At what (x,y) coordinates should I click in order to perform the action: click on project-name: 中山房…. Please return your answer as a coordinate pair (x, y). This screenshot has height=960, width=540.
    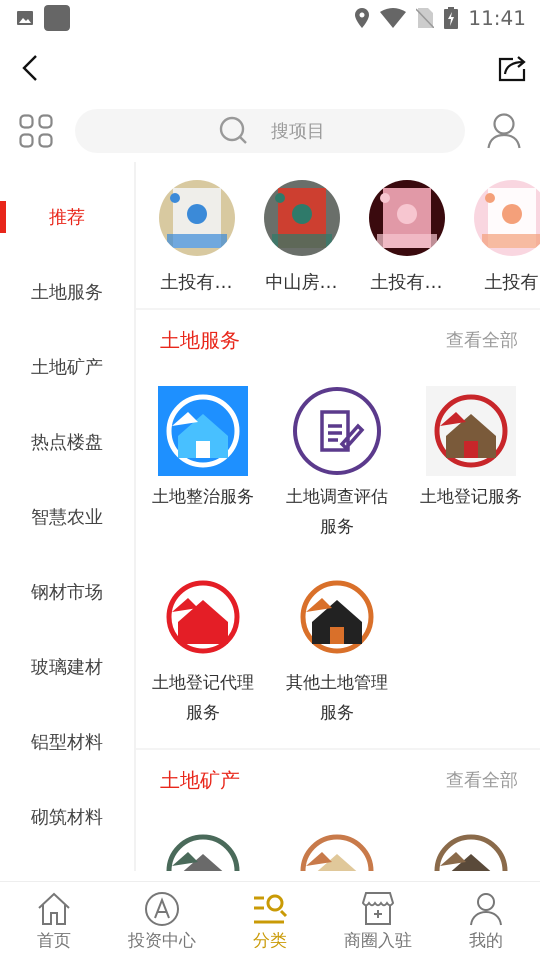
    Looking at the image, I should click on (302, 282).